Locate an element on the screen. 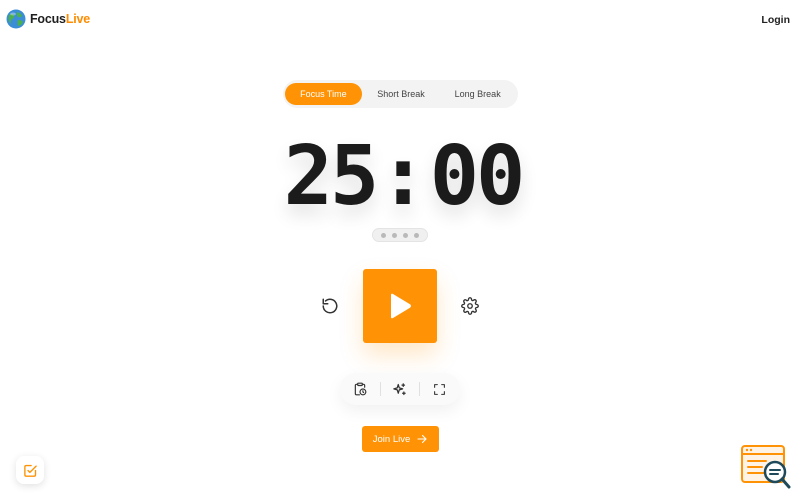  reset-button is located at coordinates (330, 306).